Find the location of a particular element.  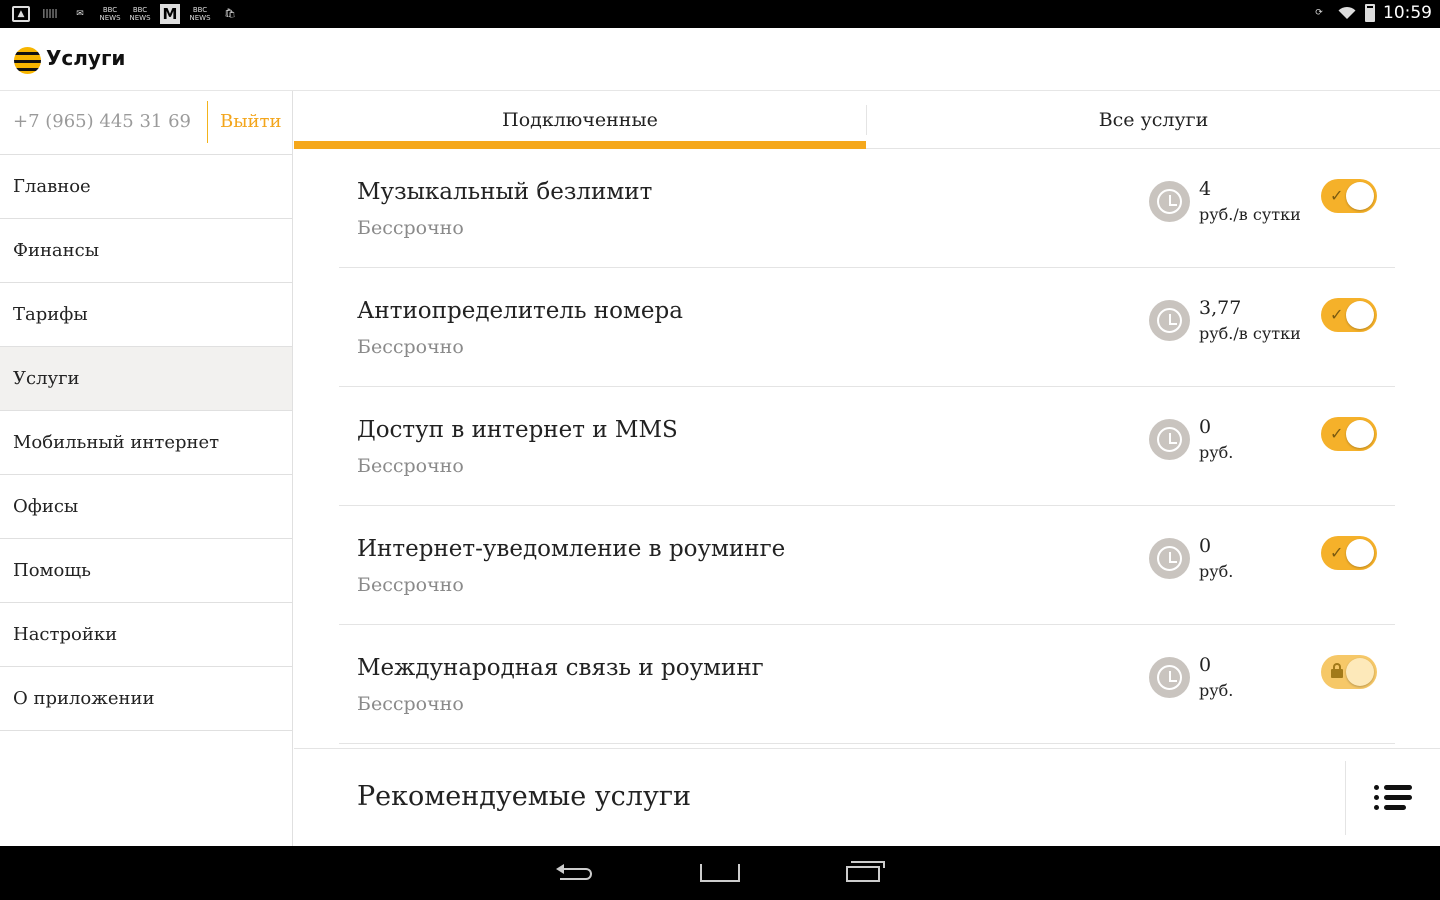

home-icon is located at coordinates (720, 873).